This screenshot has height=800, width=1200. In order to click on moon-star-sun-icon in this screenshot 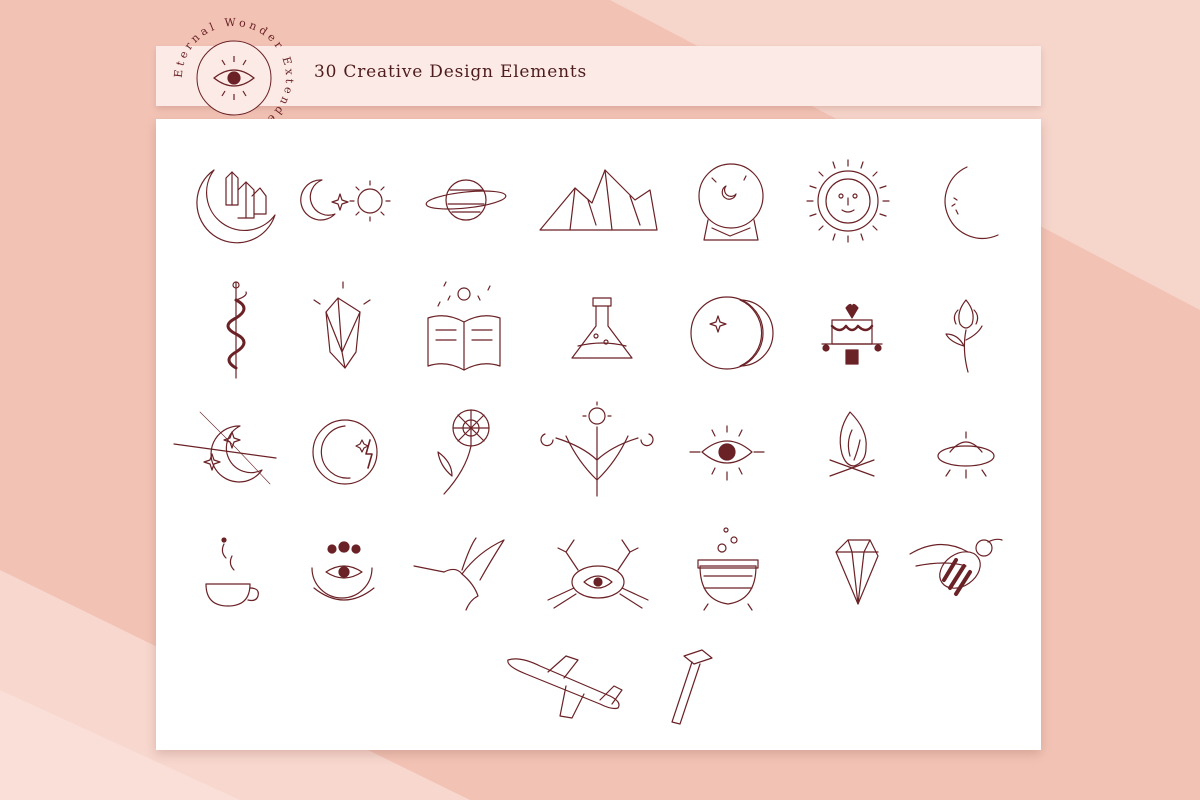, I will do `click(345, 200)`.